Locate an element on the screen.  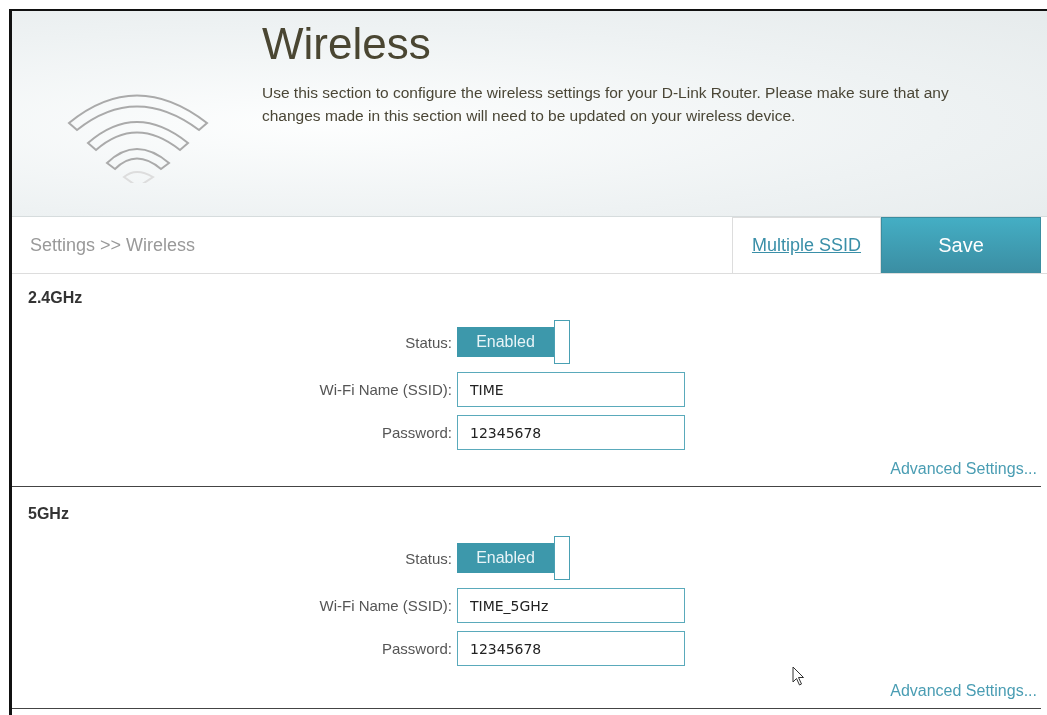
page-description: Use this section to configure the wireless settings for your D-Link Router. Please make sure that any changes made in this section will need to be updated on your wireless device. is located at coordinates (606, 104).